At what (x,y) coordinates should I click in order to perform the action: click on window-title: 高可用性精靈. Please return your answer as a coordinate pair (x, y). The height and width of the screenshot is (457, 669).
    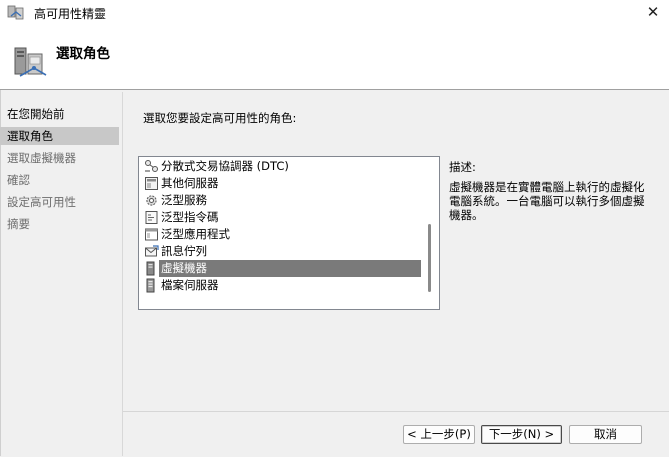
    Looking at the image, I should click on (70, 14).